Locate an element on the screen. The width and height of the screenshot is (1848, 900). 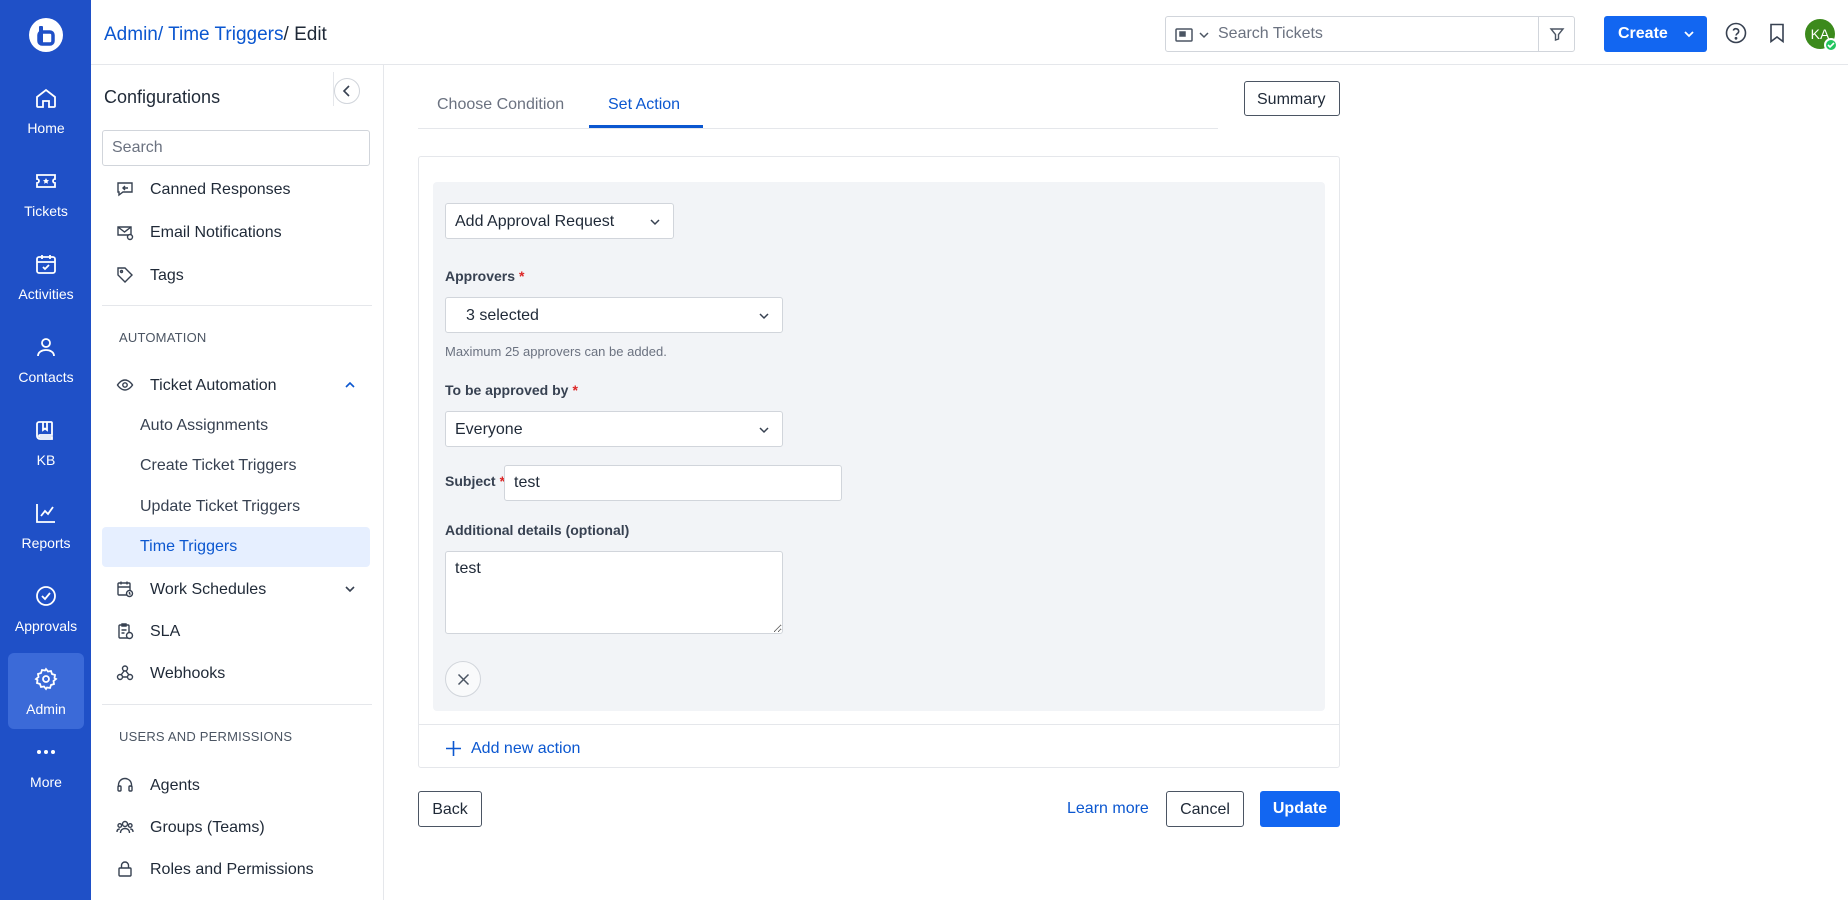
cfg-item-label: Ticket Automation is located at coordinates (213, 385).